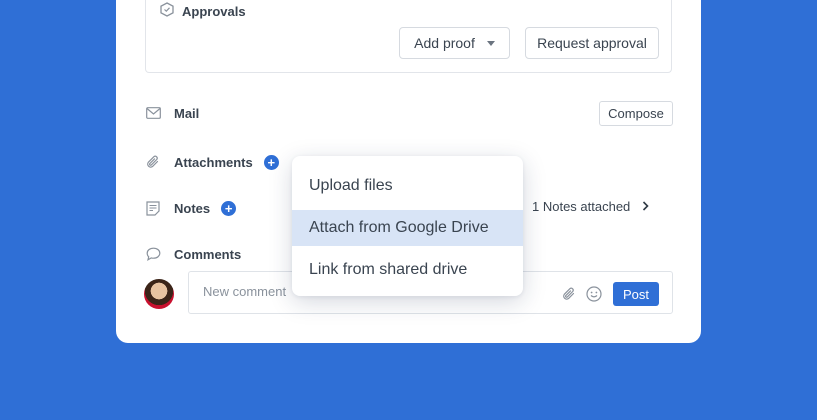 Image resolution: width=817 pixels, height=420 pixels. I want to click on notes-attached-link: 1 Notes attached, so click(590, 206).